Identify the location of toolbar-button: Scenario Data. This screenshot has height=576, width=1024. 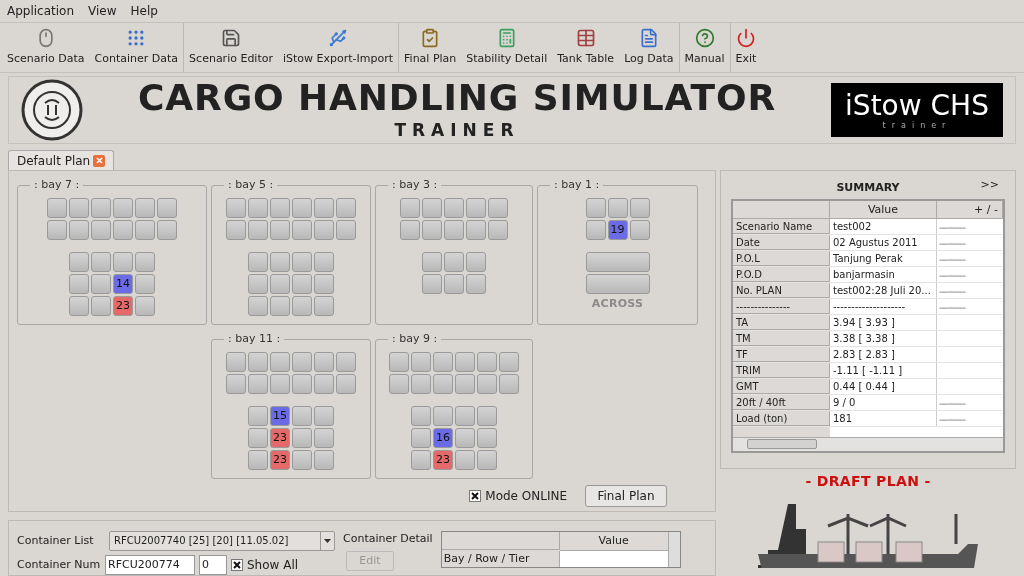
(46, 48).